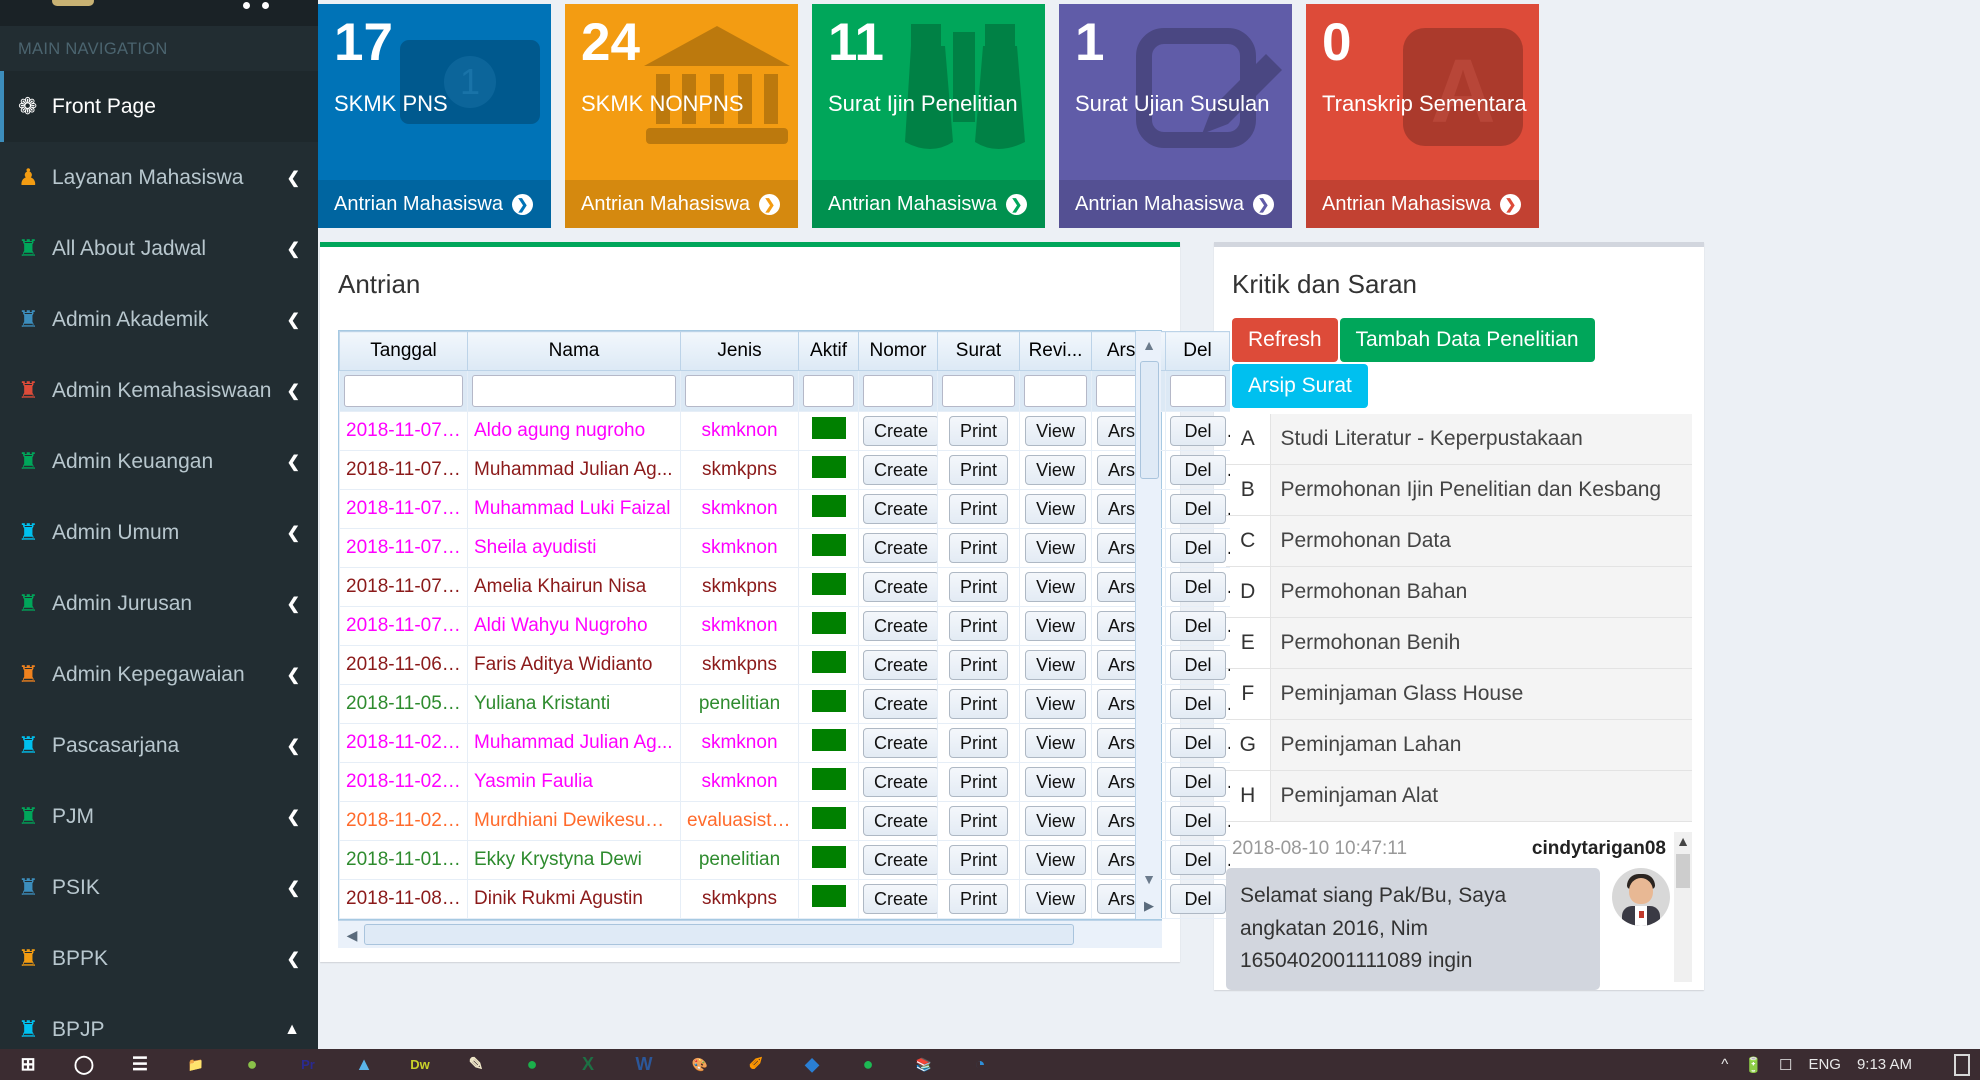  I want to click on excel-icon: X, so click(588, 1064).